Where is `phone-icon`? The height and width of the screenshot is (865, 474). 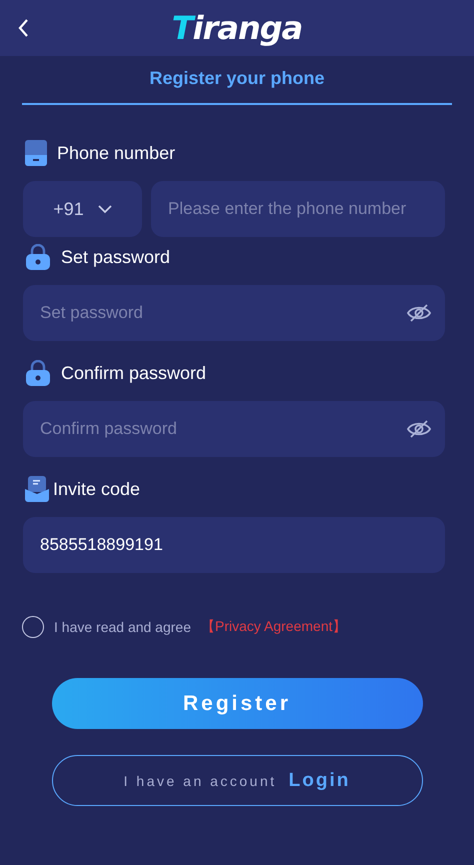 phone-icon is located at coordinates (36, 153).